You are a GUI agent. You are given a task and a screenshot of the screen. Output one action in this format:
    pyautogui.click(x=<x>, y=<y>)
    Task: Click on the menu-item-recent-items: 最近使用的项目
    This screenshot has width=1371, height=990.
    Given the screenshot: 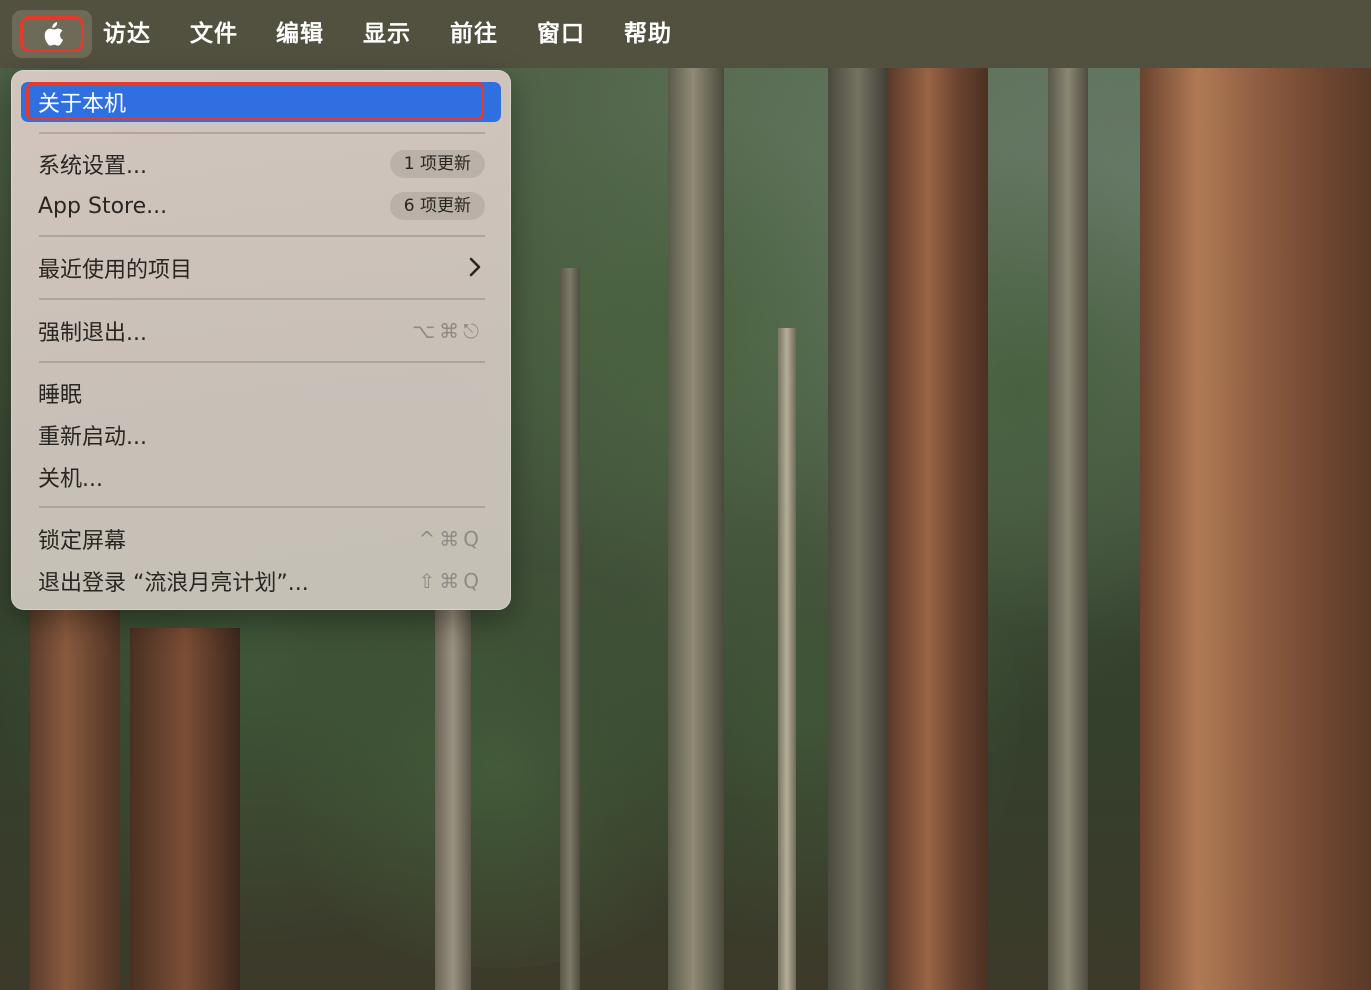 What is the action you would take?
    pyautogui.click(x=261, y=268)
    